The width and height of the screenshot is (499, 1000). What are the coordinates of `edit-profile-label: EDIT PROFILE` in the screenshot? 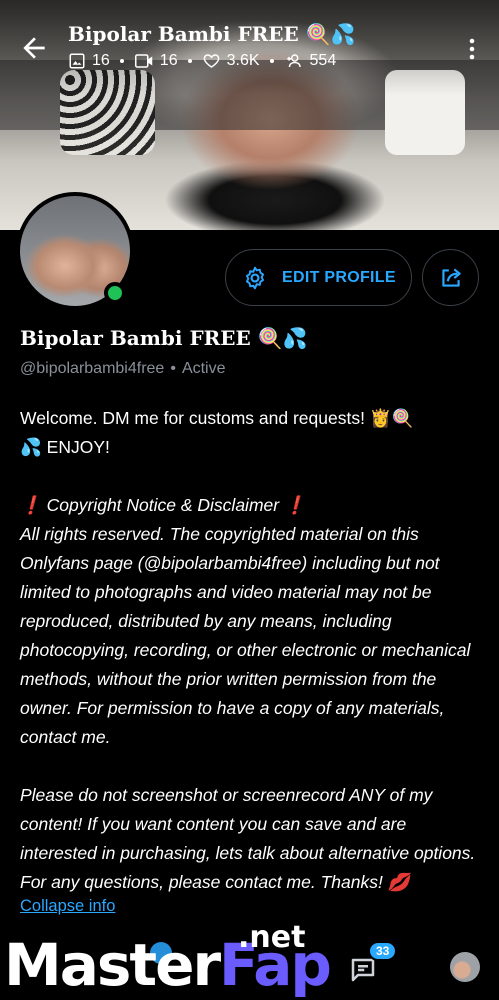 It's located at (339, 277).